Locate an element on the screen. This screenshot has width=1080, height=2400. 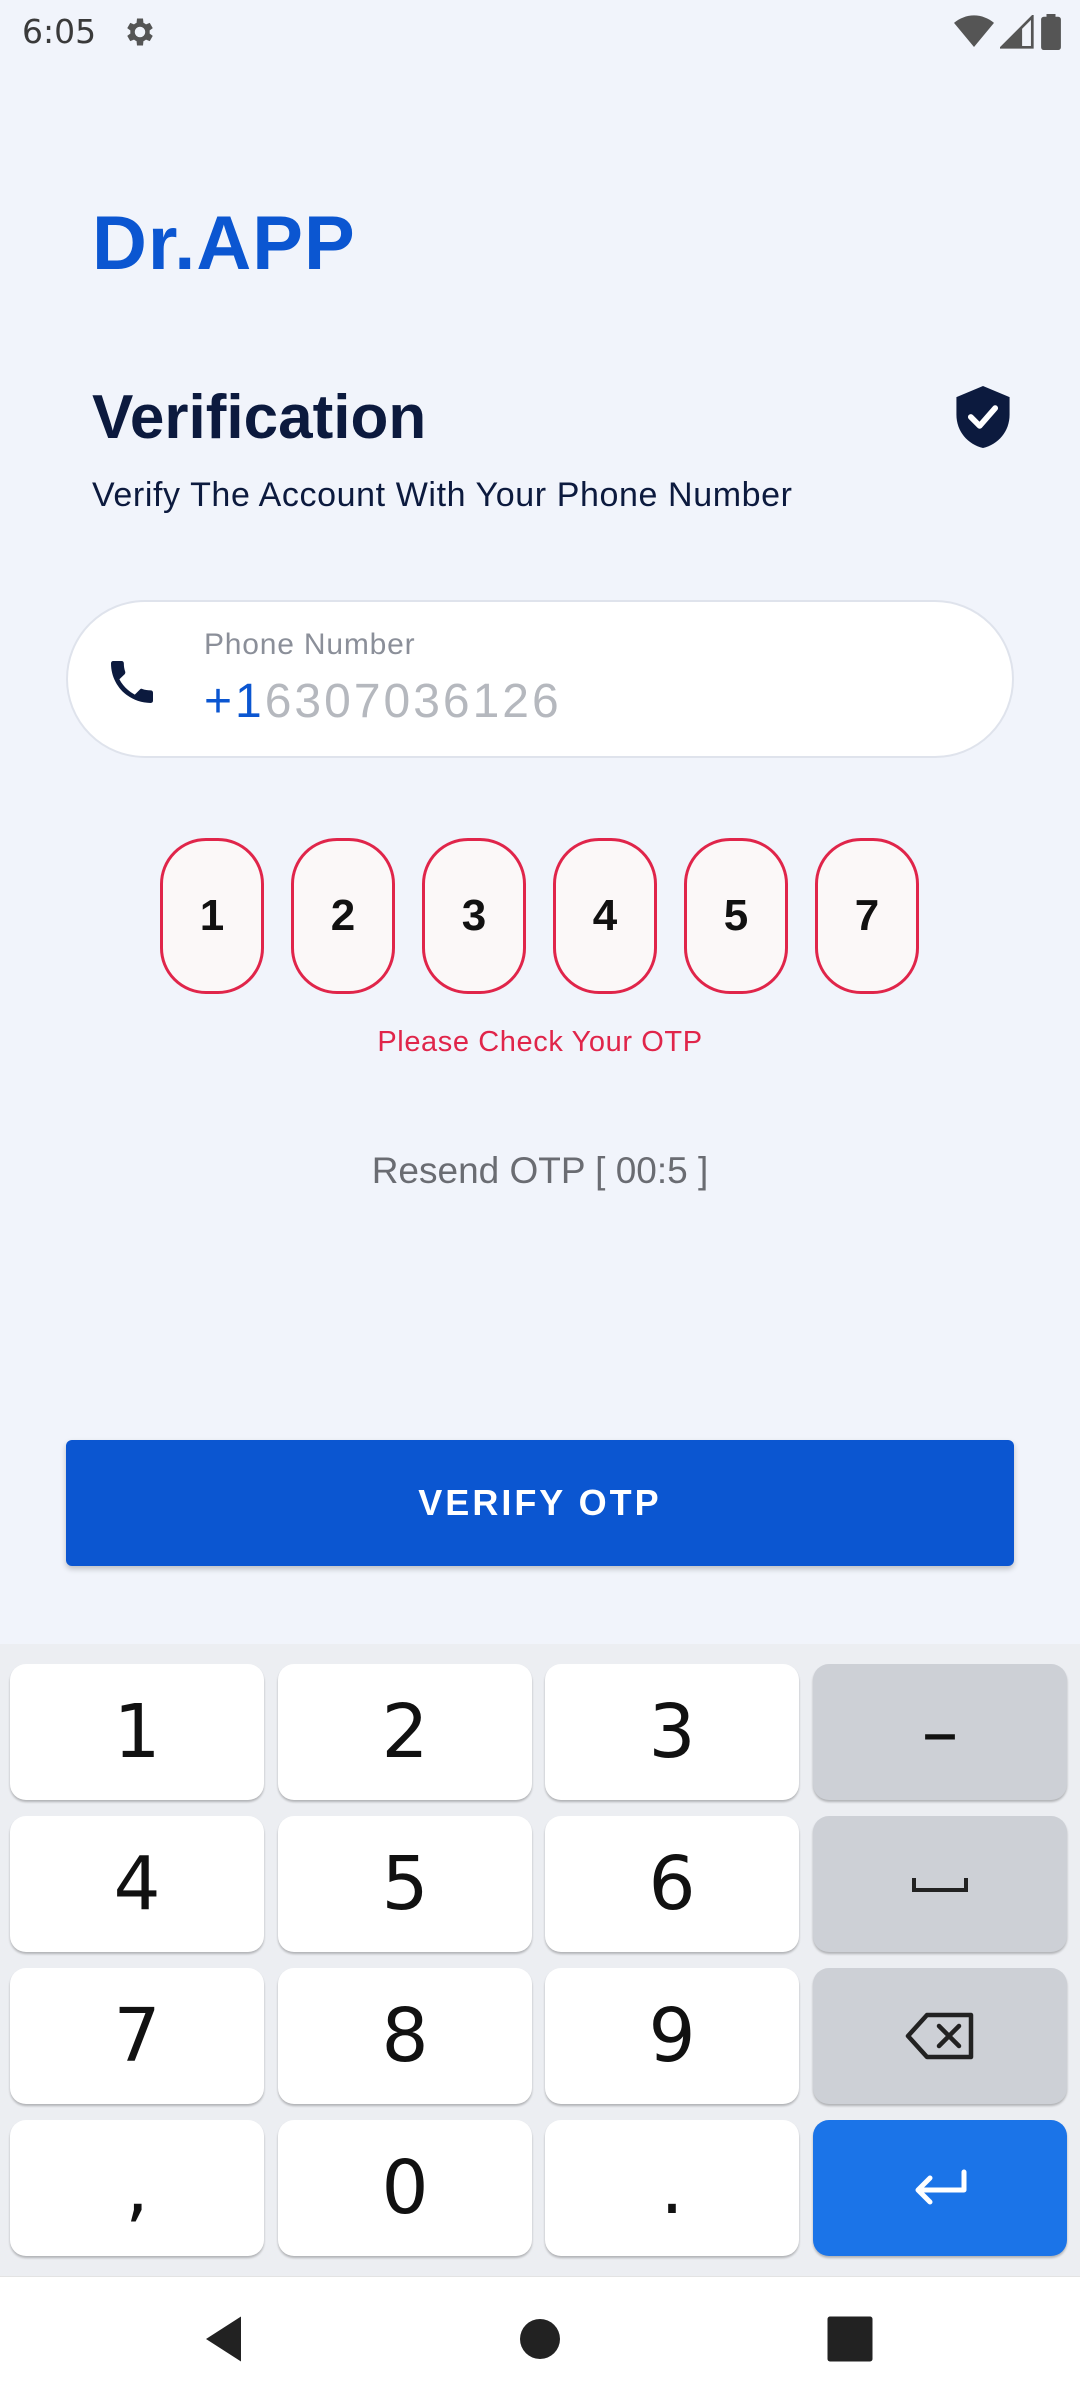
key-8: 8 is located at coordinates (405, 2036).